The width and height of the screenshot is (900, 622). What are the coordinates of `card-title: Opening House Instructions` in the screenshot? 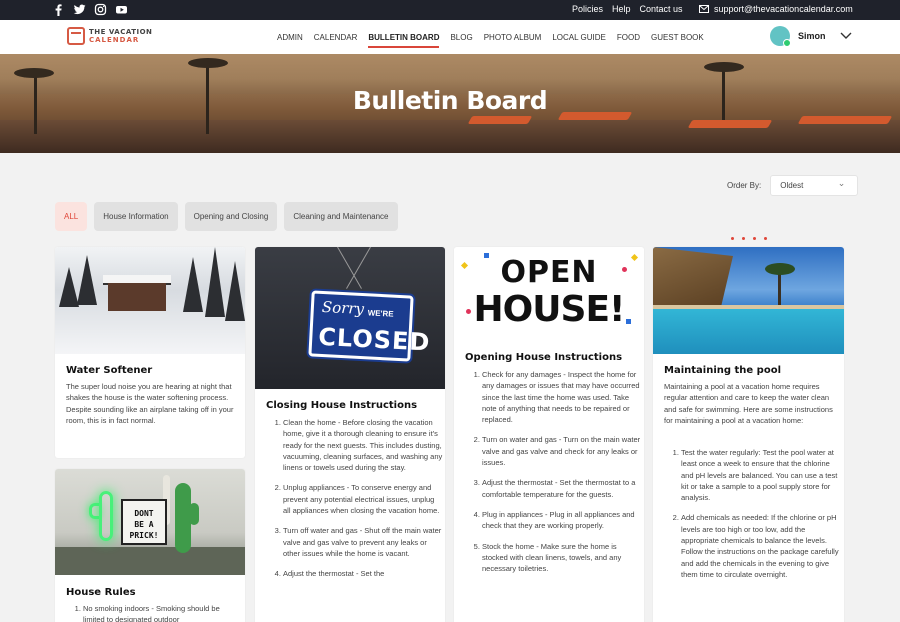 It's located at (544, 357).